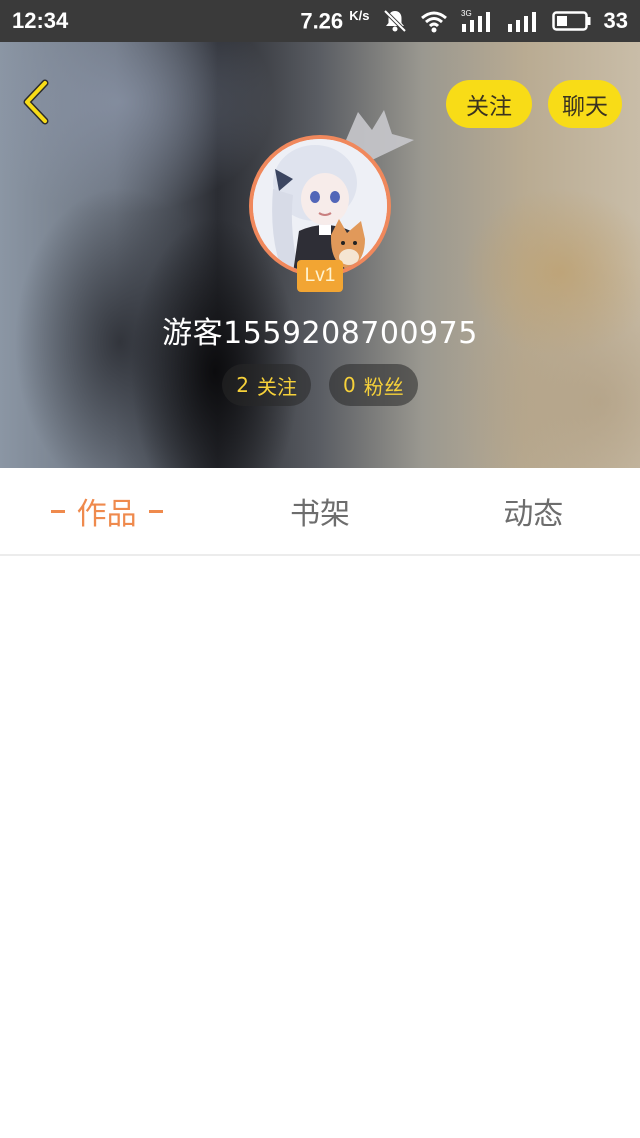 This screenshot has width=640, height=1138. What do you see at coordinates (349, 385) in the screenshot?
I see `followers-count: 0` at bounding box center [349, 385].